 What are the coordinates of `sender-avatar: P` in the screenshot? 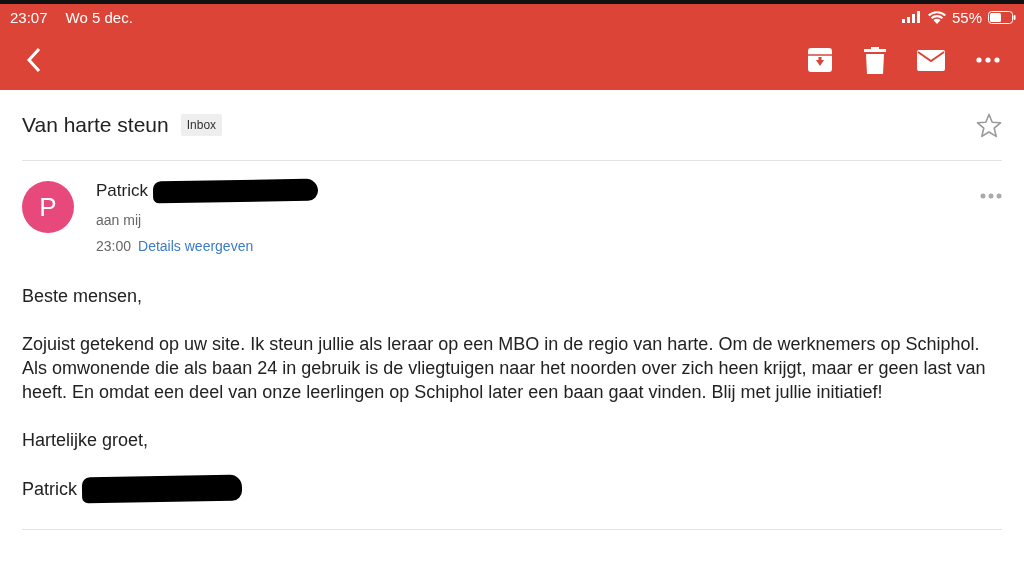 It's located at (48, 207).